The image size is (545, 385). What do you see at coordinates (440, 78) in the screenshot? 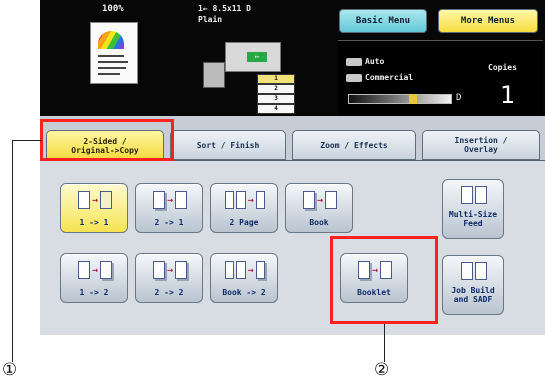
I see `copy-settings-panel: Auto Commercial D Copies 1` at bounding box center [440, 78].